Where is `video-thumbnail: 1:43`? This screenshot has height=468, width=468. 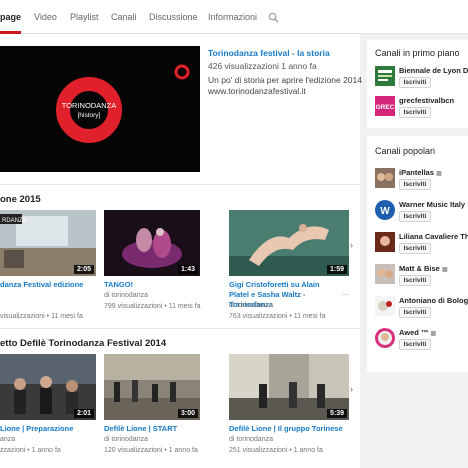
video-thumbnail: 1:43 is located at coordinates (152, 243).